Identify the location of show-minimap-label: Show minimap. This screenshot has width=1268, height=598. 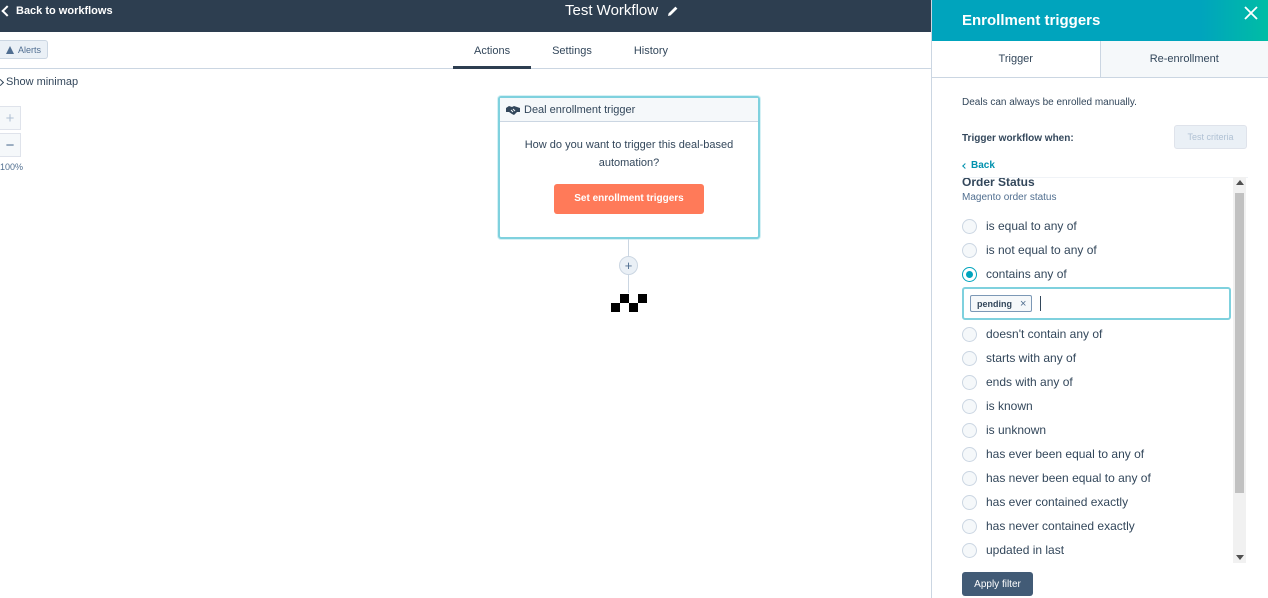
(42, 82).